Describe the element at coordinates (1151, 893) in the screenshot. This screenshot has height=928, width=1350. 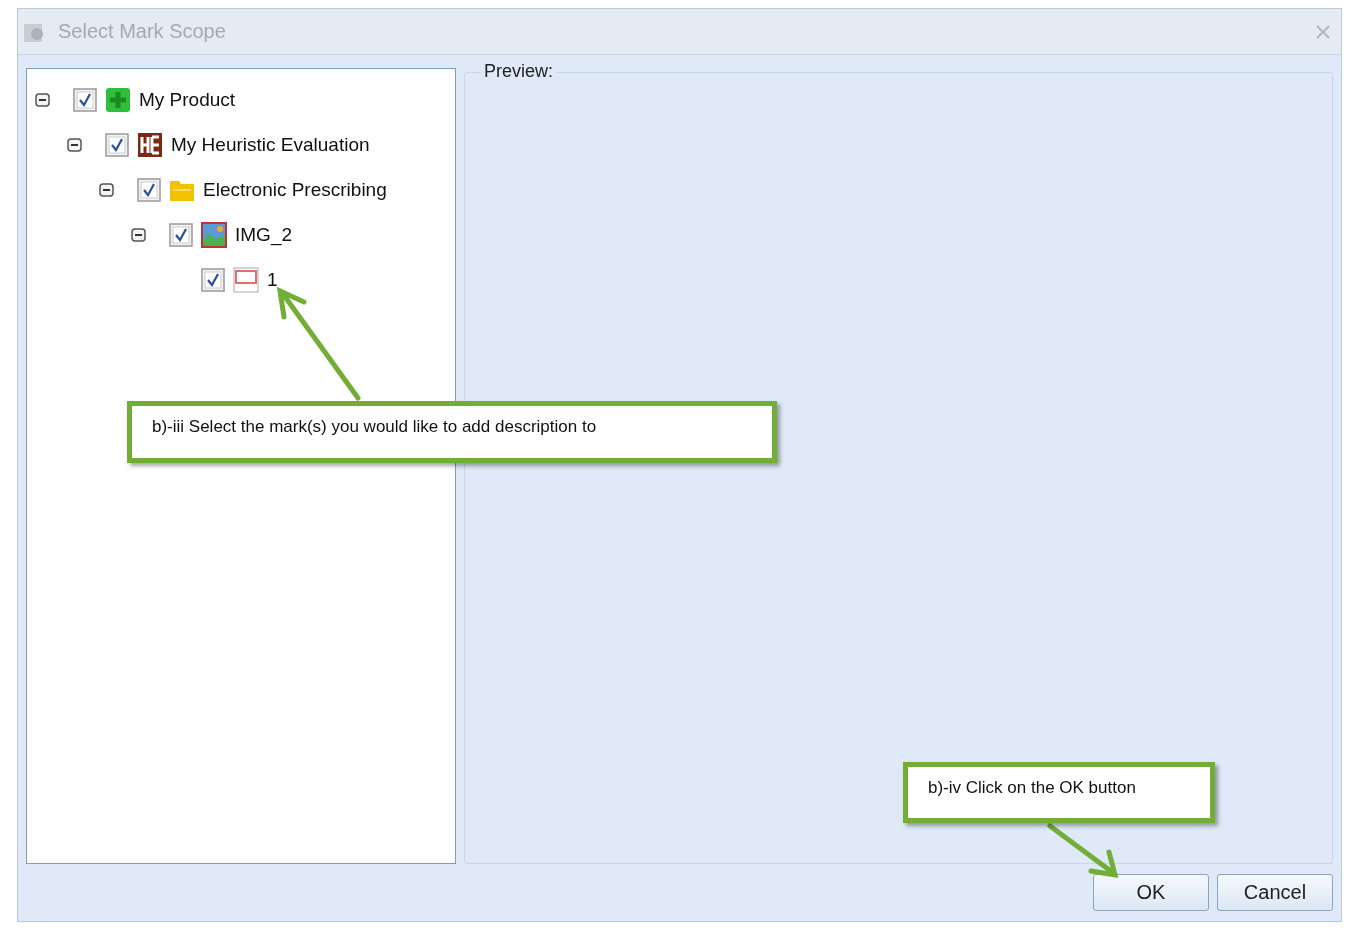
I see `ok-button: OK` at that location.